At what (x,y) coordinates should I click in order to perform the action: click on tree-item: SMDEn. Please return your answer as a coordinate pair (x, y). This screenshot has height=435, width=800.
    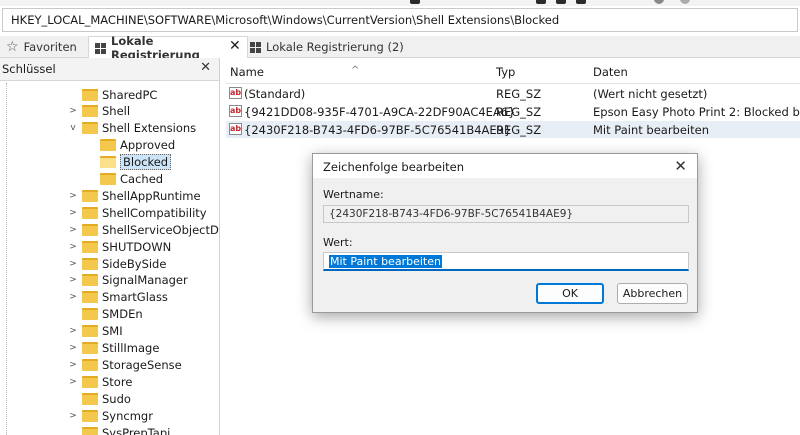
    Looking at the image, I should click on (105, 314).